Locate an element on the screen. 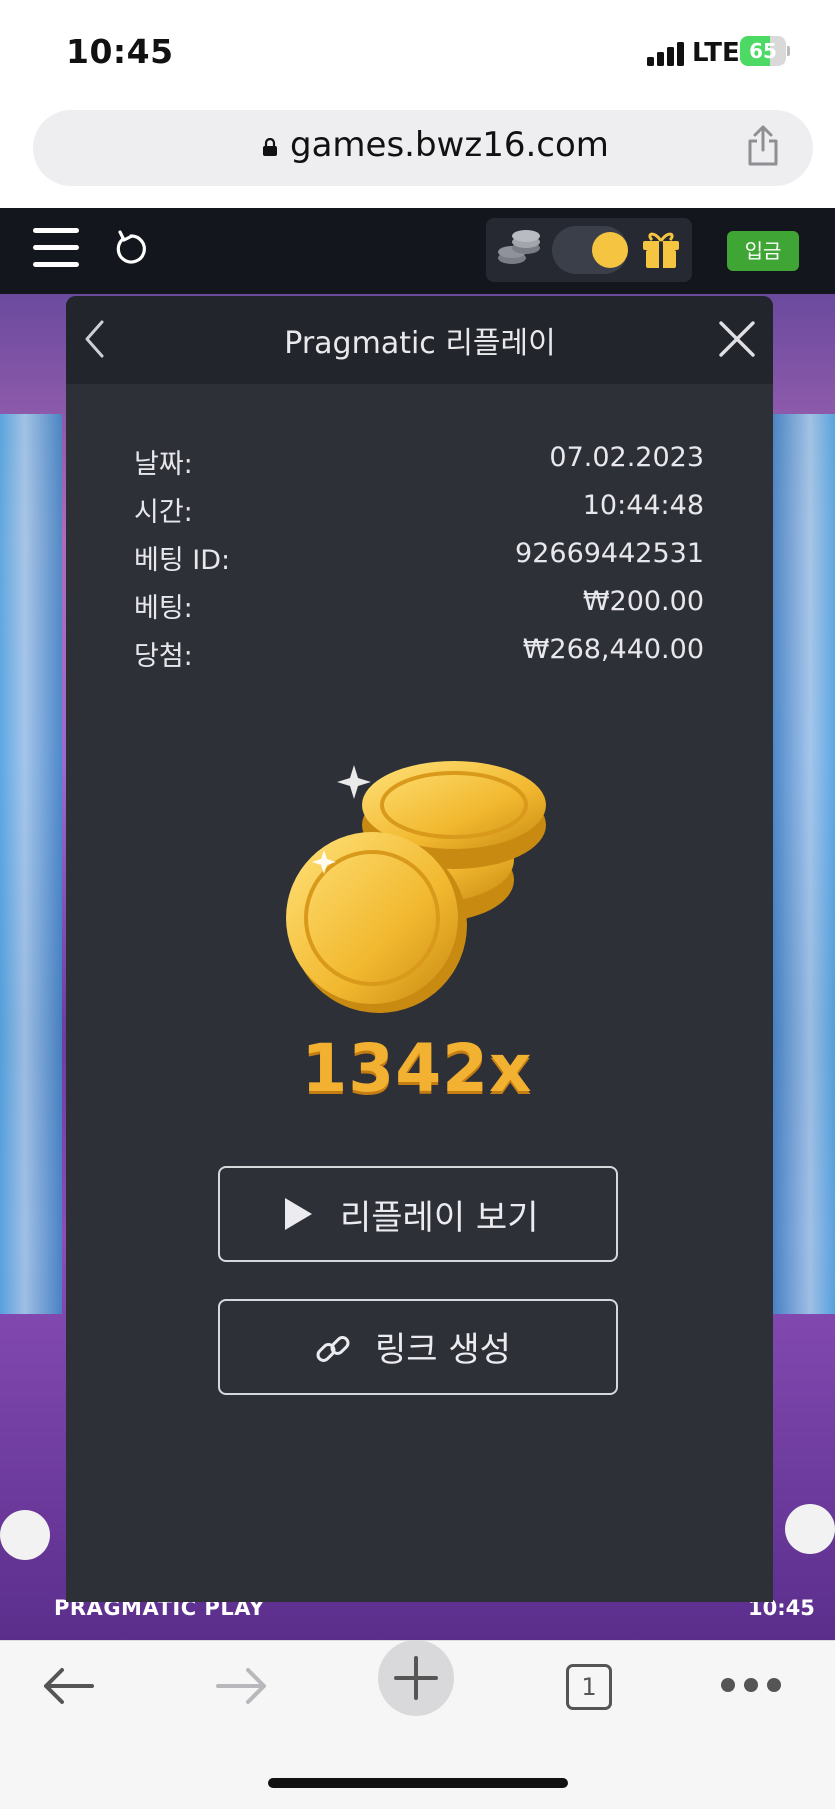  reload-icon is located at coordinates (131, 248).